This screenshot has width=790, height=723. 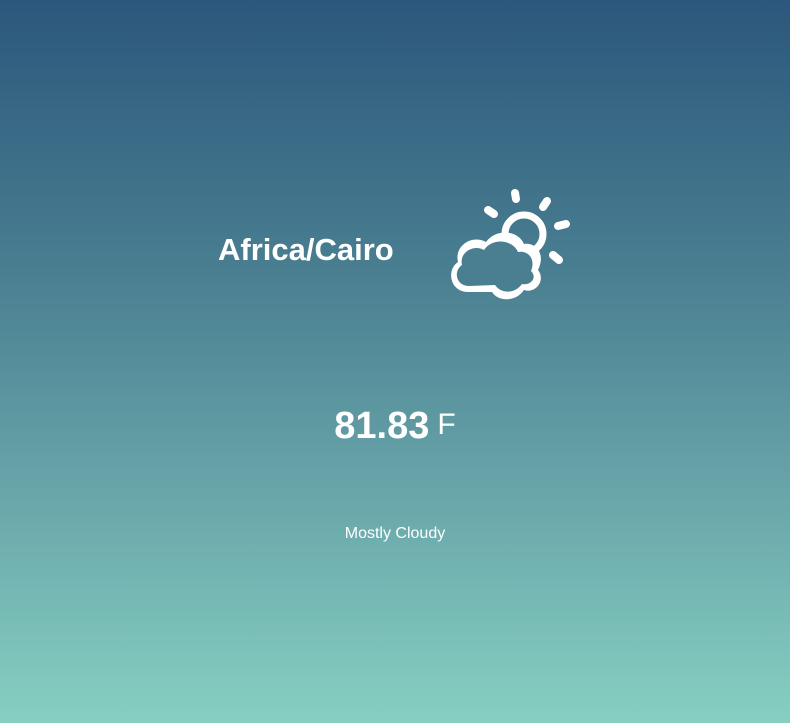 What do you see at coordinates (382, 426) in the screenshot?
I see `temperature-value: 81.83` at bounding box center [382, 426].